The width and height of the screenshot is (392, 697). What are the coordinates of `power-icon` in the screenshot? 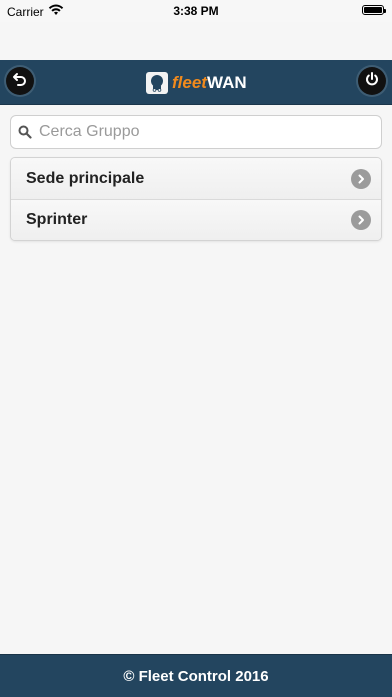 It's located at (372, 81).